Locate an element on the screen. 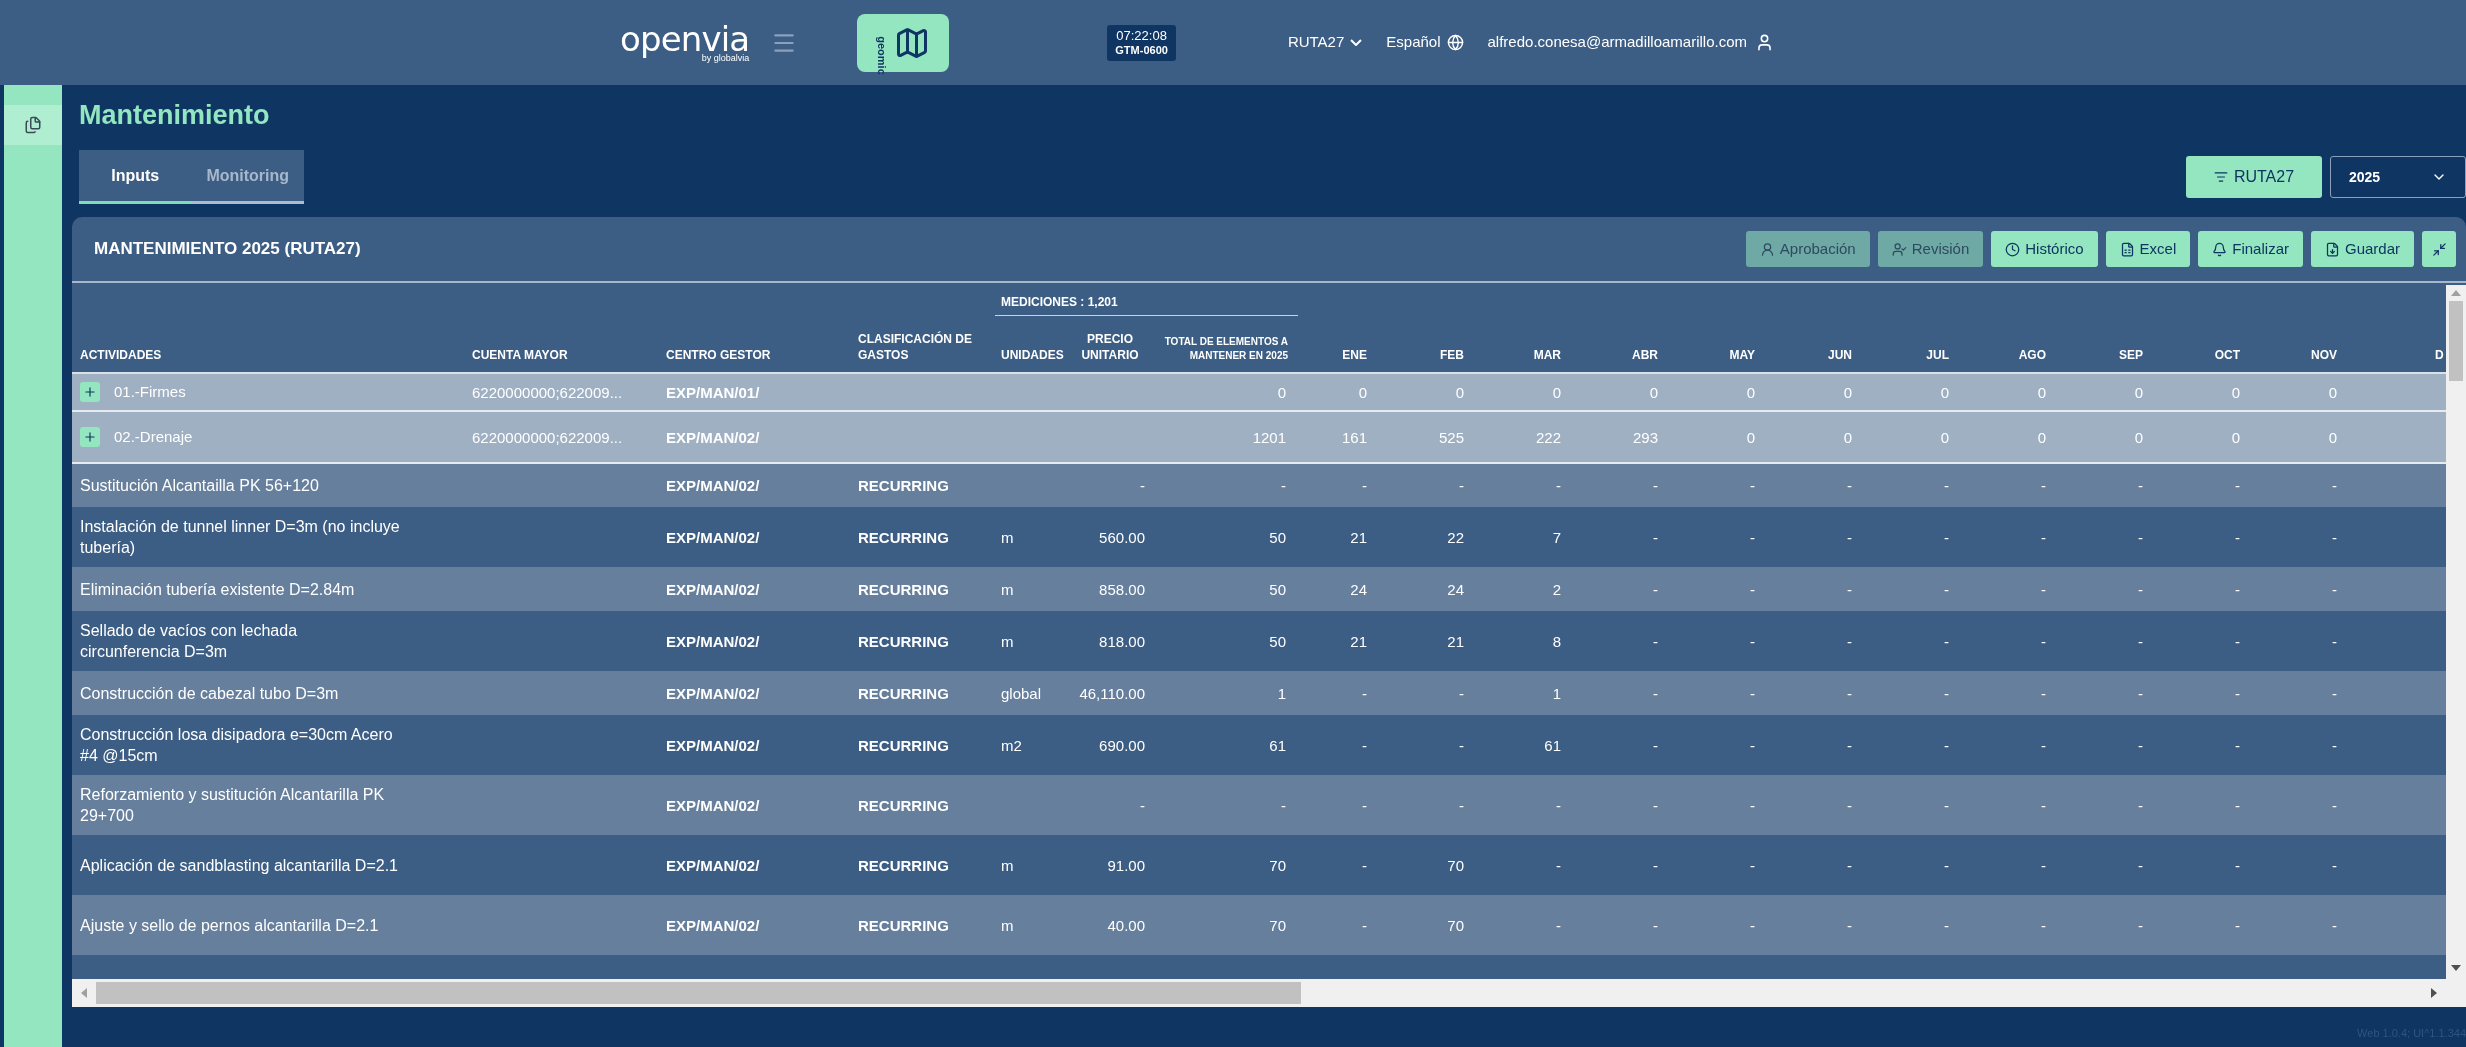  table-cell: 91.00 is located at coordinates (1126, 865).